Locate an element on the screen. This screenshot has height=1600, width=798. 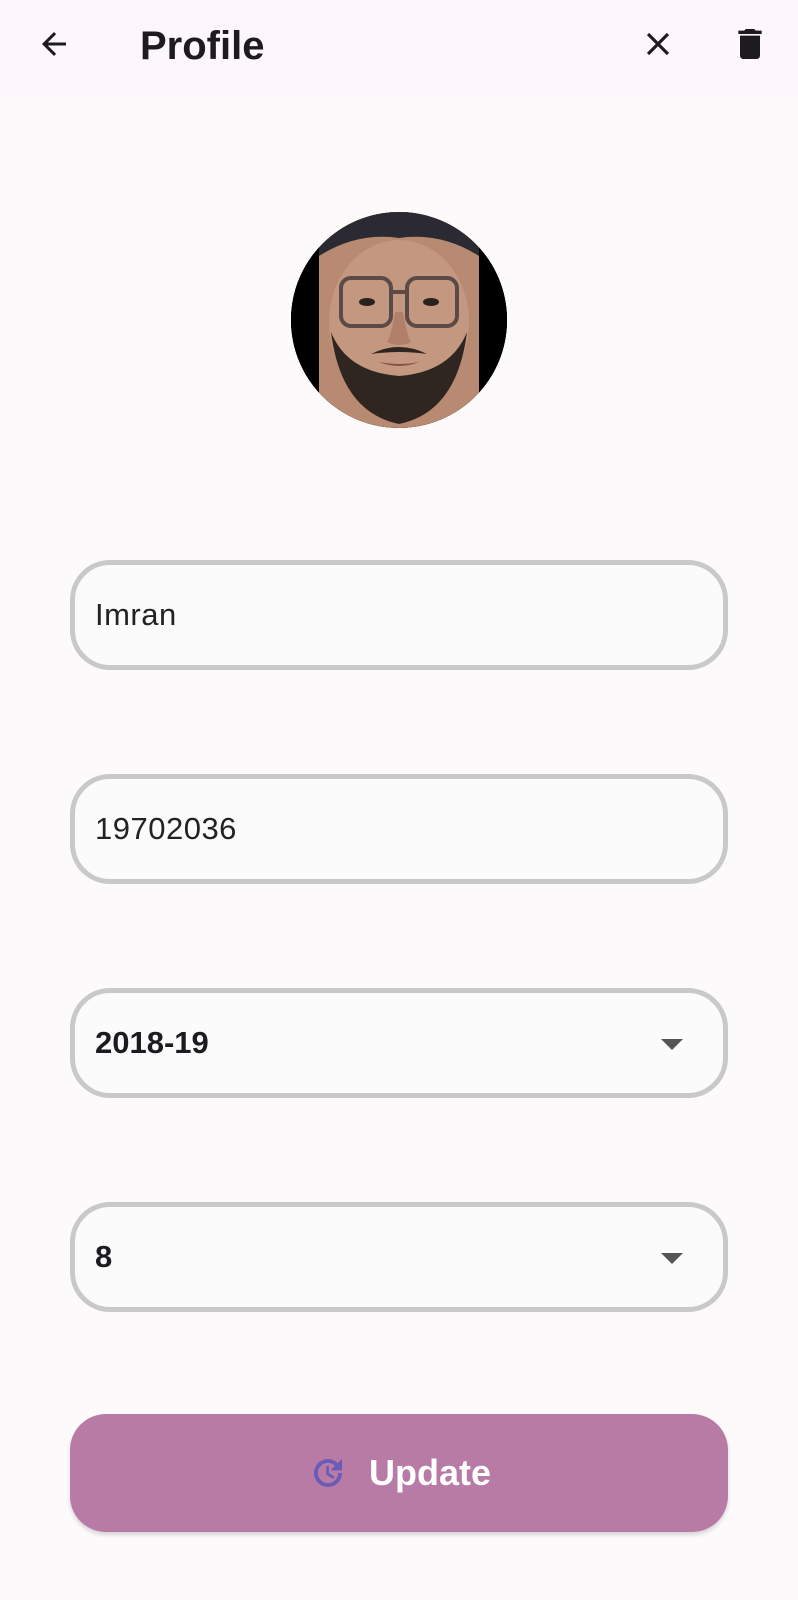
close-icon is located at coordinates (658, 44).